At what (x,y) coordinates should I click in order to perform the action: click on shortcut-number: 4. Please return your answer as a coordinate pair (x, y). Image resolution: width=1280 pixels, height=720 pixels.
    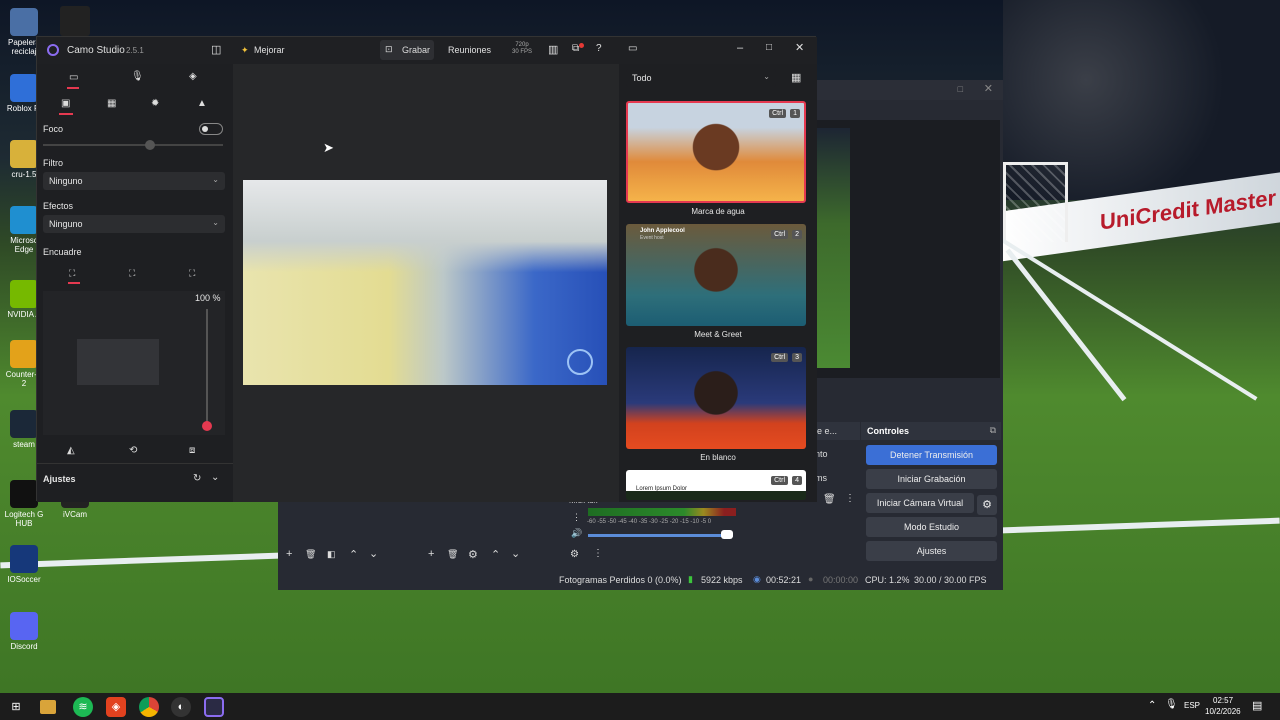
    Looking at the image, I should click on (797, 480).